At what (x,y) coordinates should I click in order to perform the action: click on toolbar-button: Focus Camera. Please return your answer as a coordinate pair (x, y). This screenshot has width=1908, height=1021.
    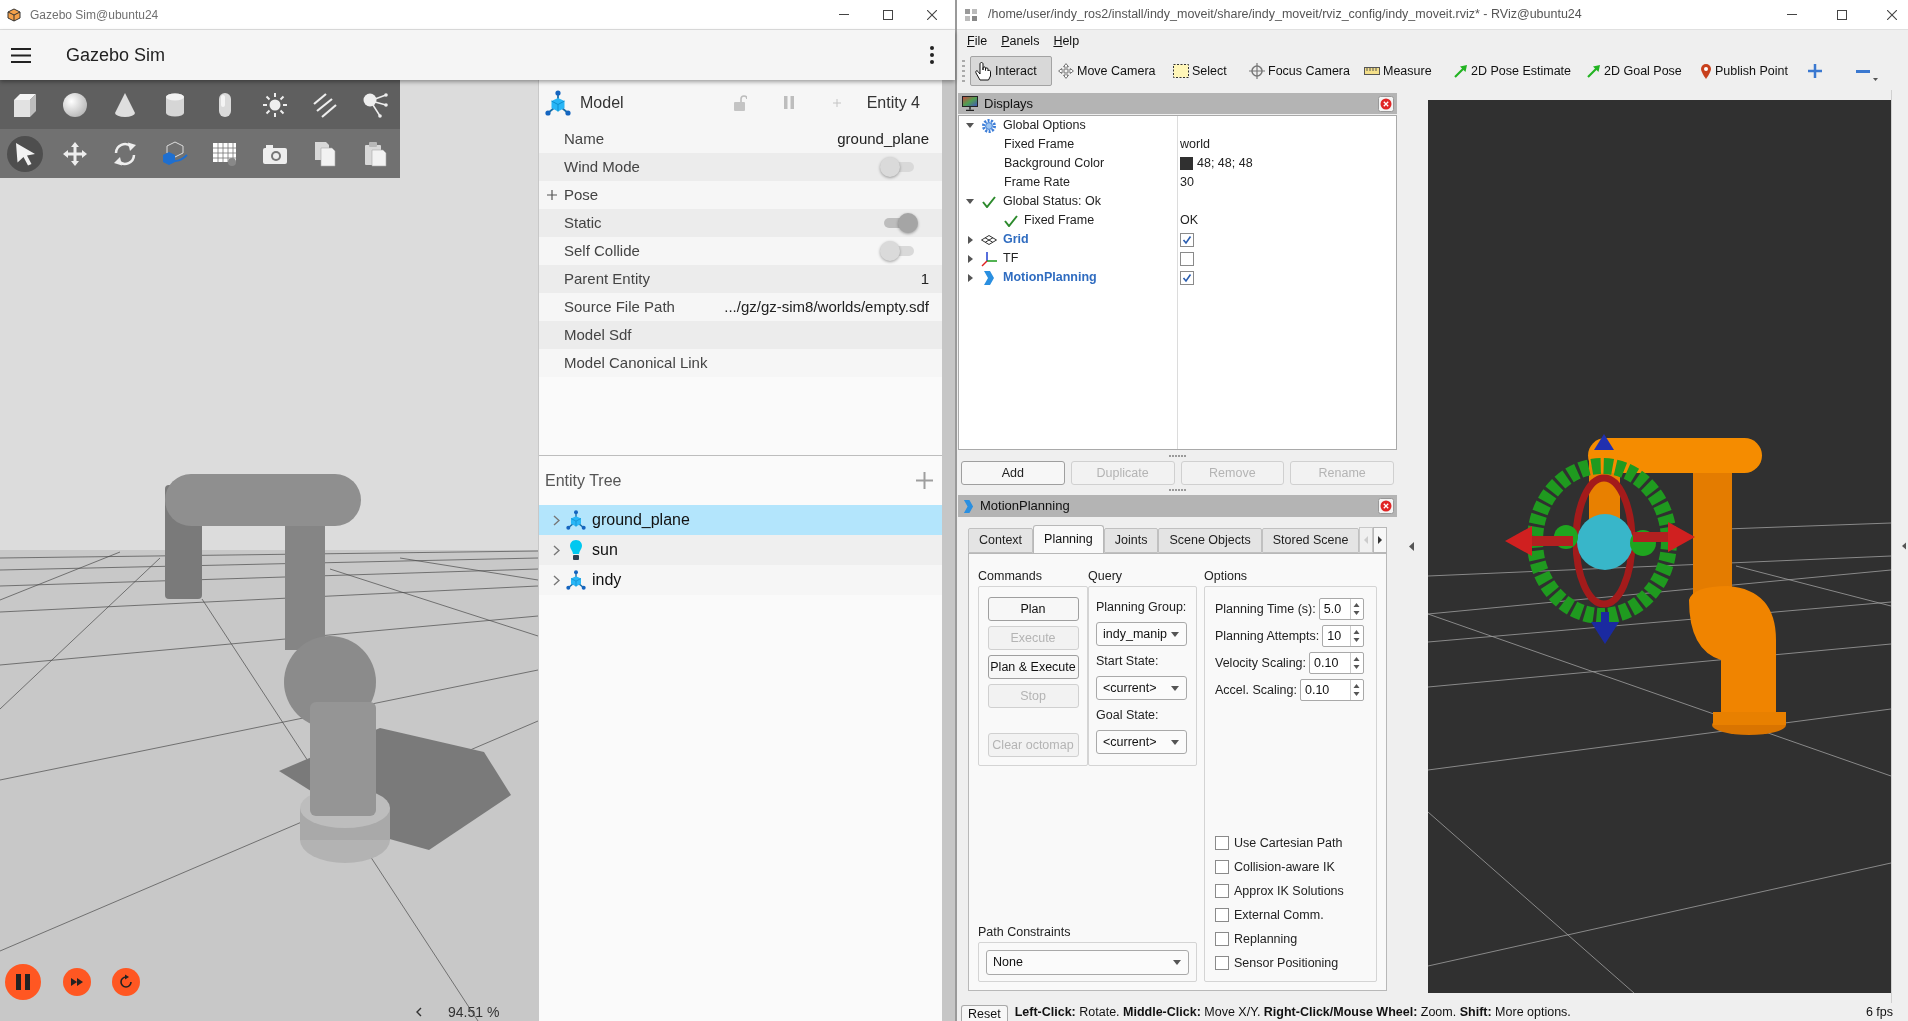
    Looking at the image, I should click on (1301, 71).